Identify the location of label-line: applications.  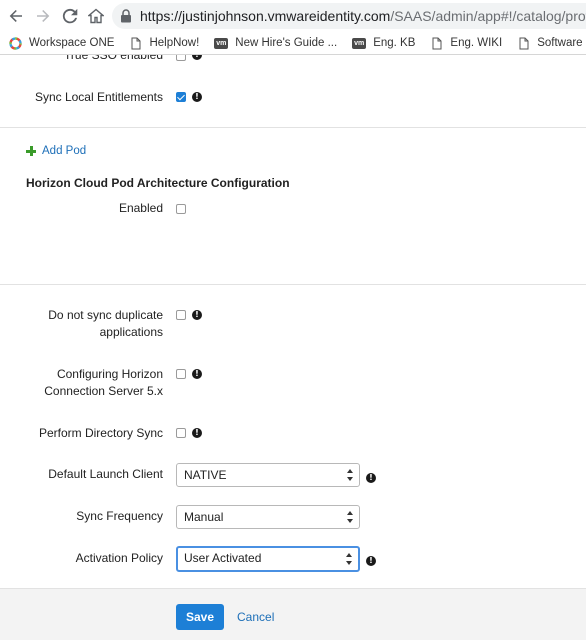
(131, 332).